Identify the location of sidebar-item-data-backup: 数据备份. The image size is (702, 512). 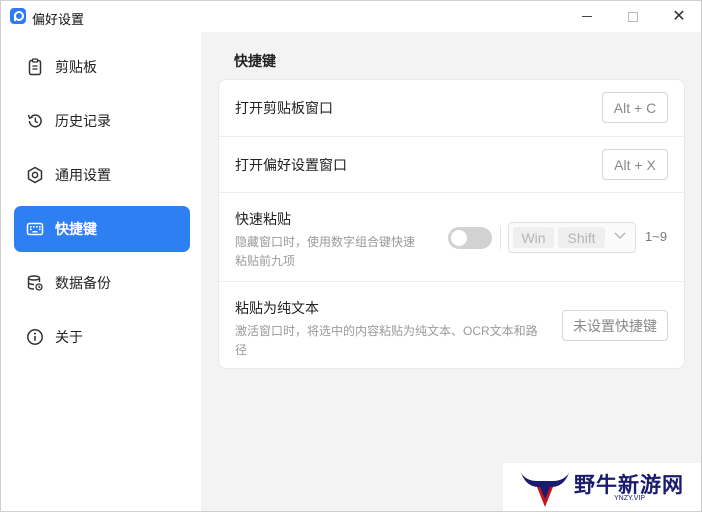
(102, 283).